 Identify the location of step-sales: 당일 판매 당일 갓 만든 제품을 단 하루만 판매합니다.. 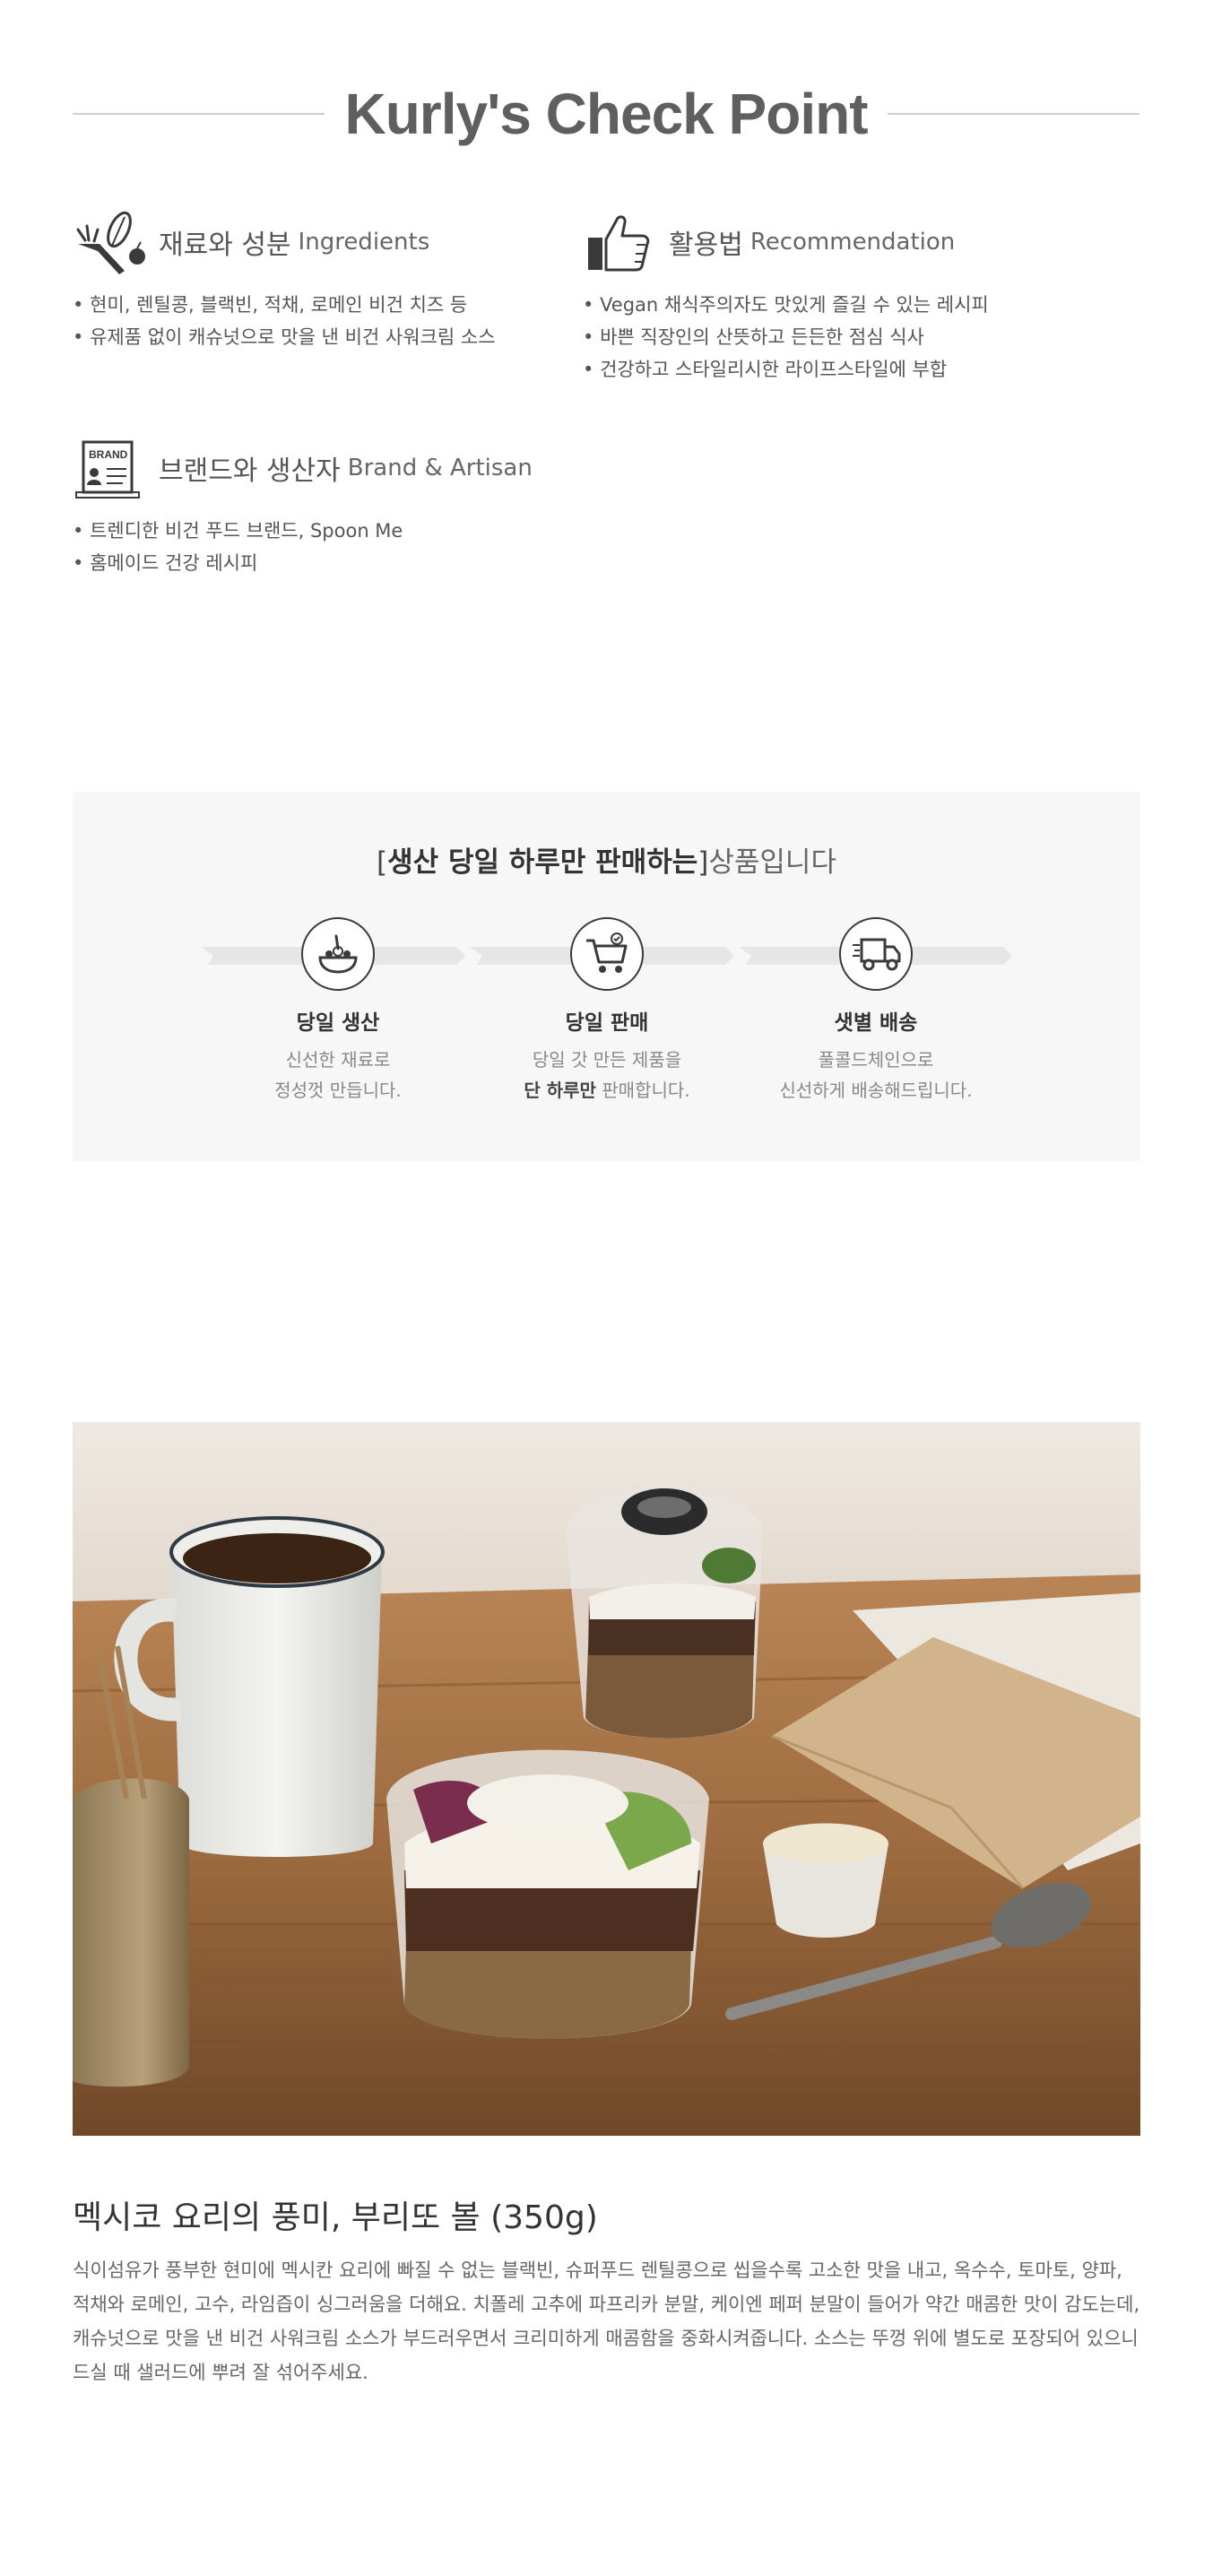
(606, 1011).